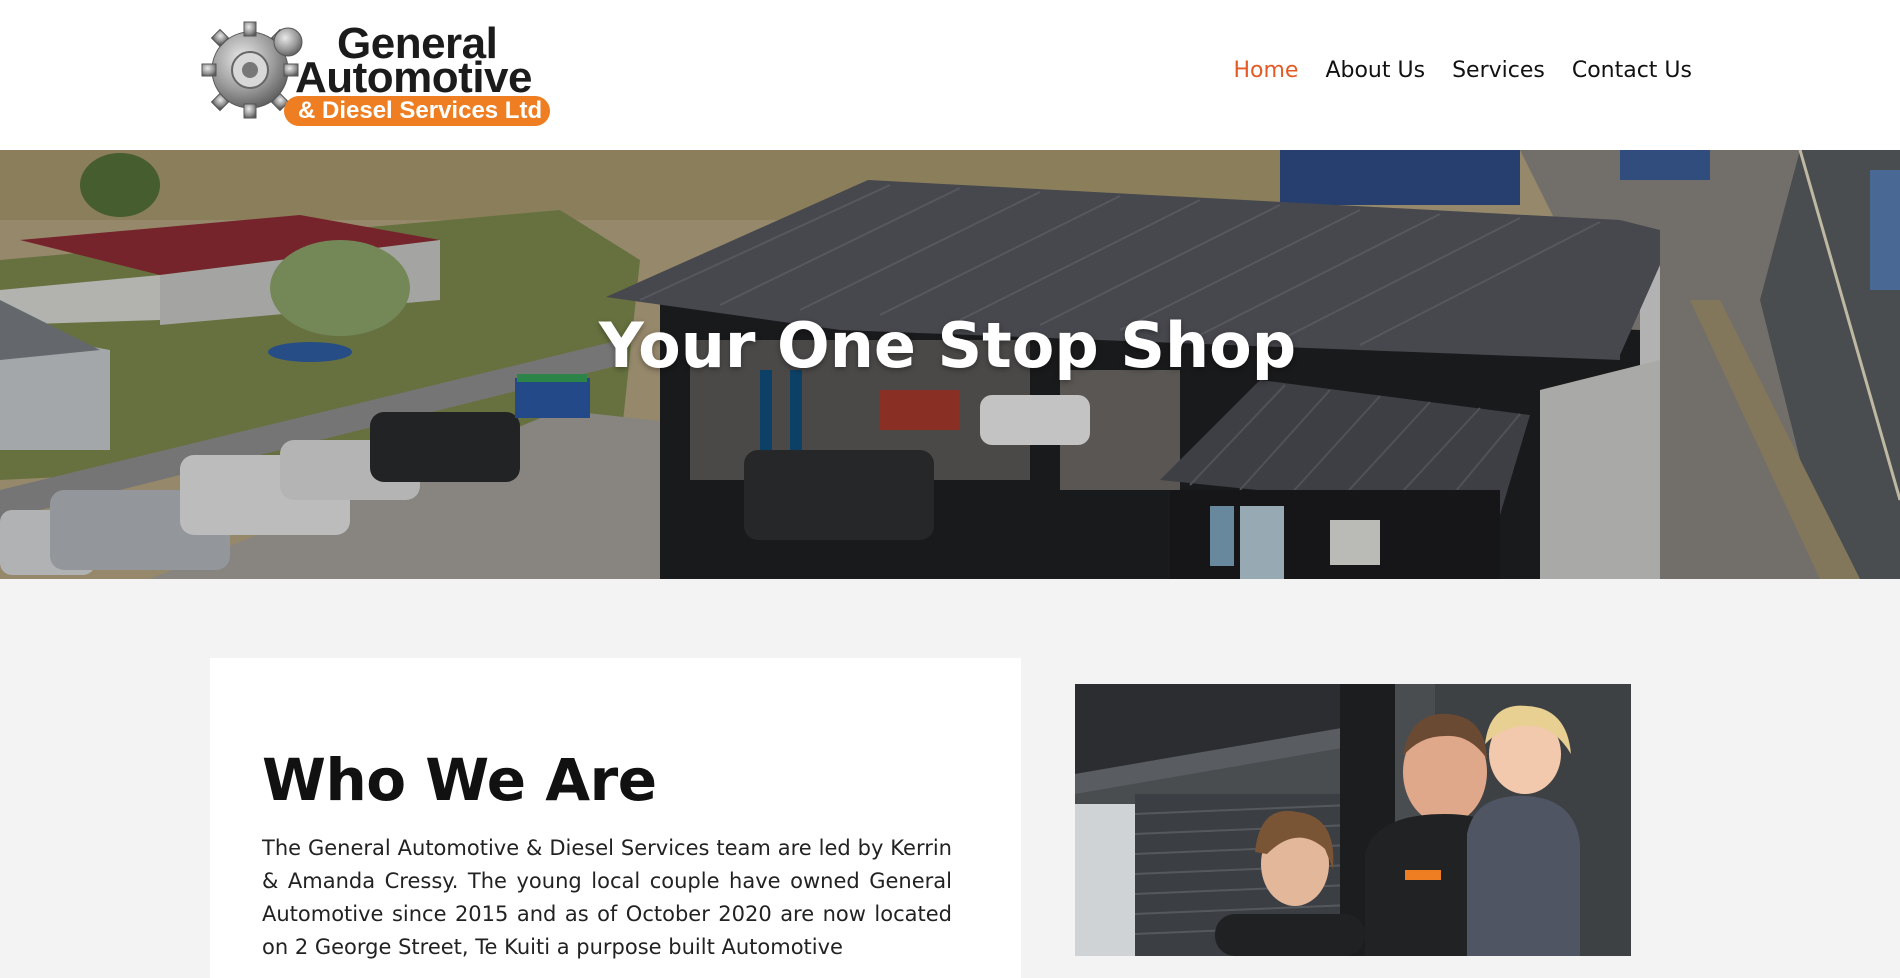 This screenshot has width=1900, height=978. What do you see at coordinates (459, 780) in the screenshot?
I see `who-we-are-heading: Who We Are` at bounding box center [459, 780].